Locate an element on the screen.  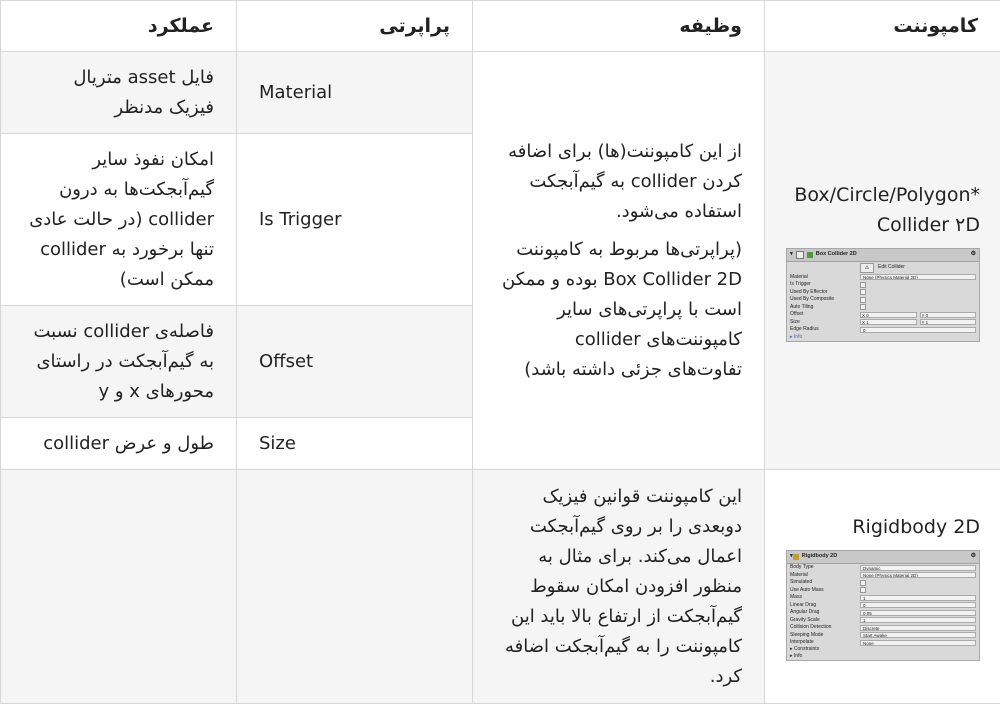
property-cell-empty is located at coordinates (354, 586).